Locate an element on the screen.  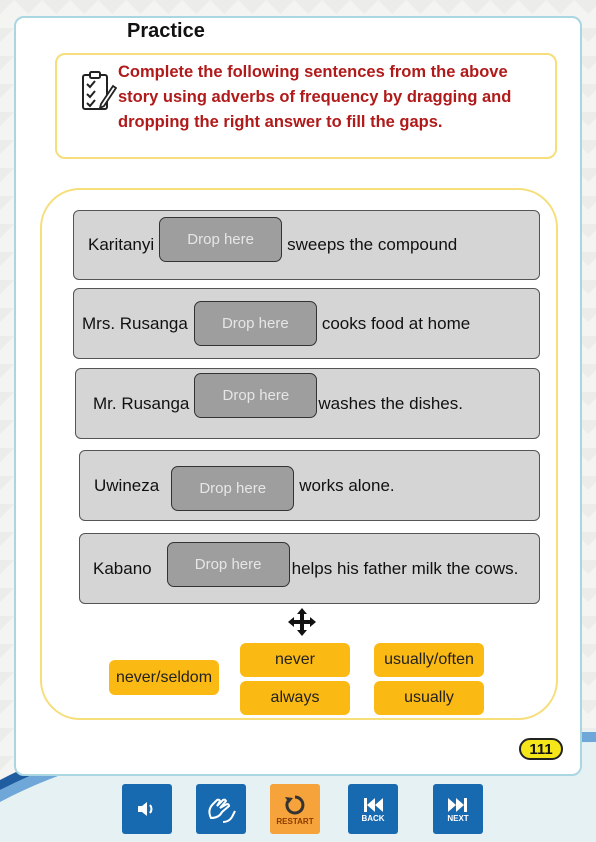
back-label: BACK is located at coordinates (373, 818).